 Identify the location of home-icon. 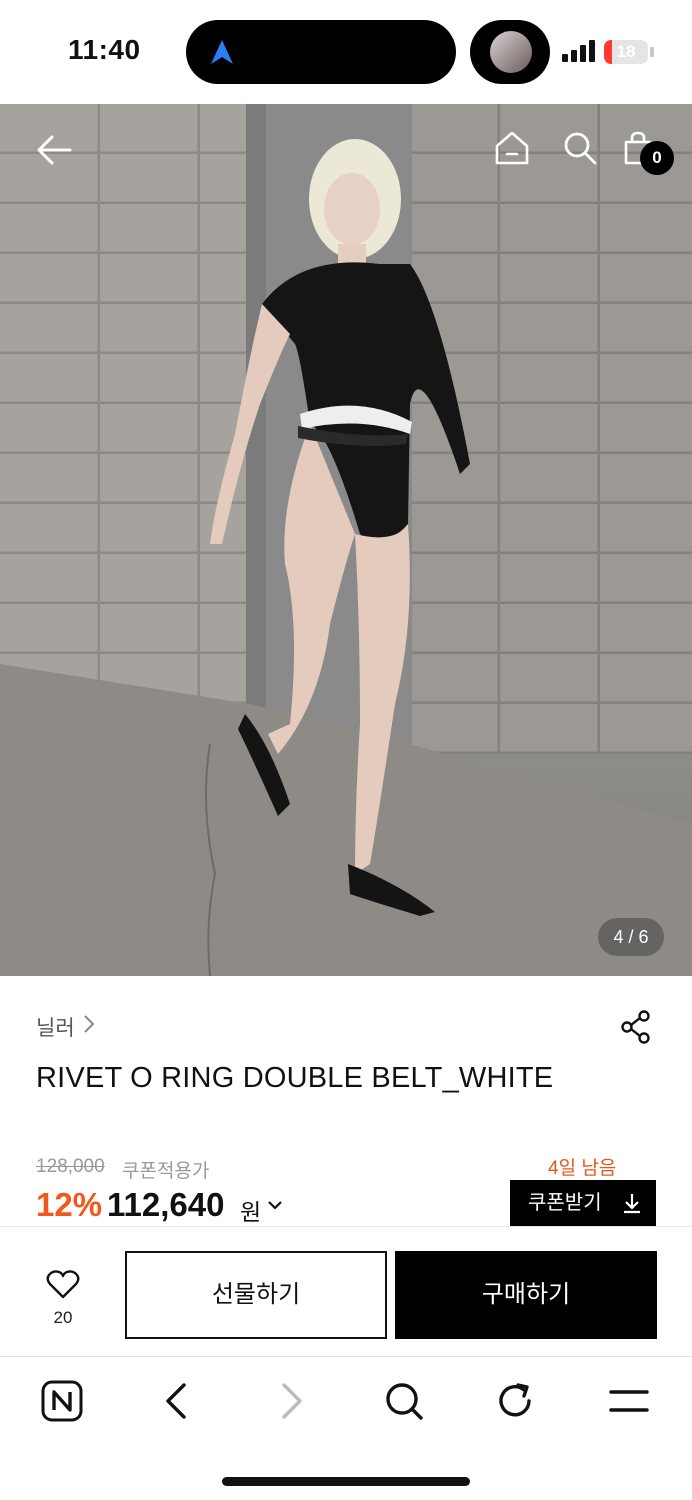
(512, 148).